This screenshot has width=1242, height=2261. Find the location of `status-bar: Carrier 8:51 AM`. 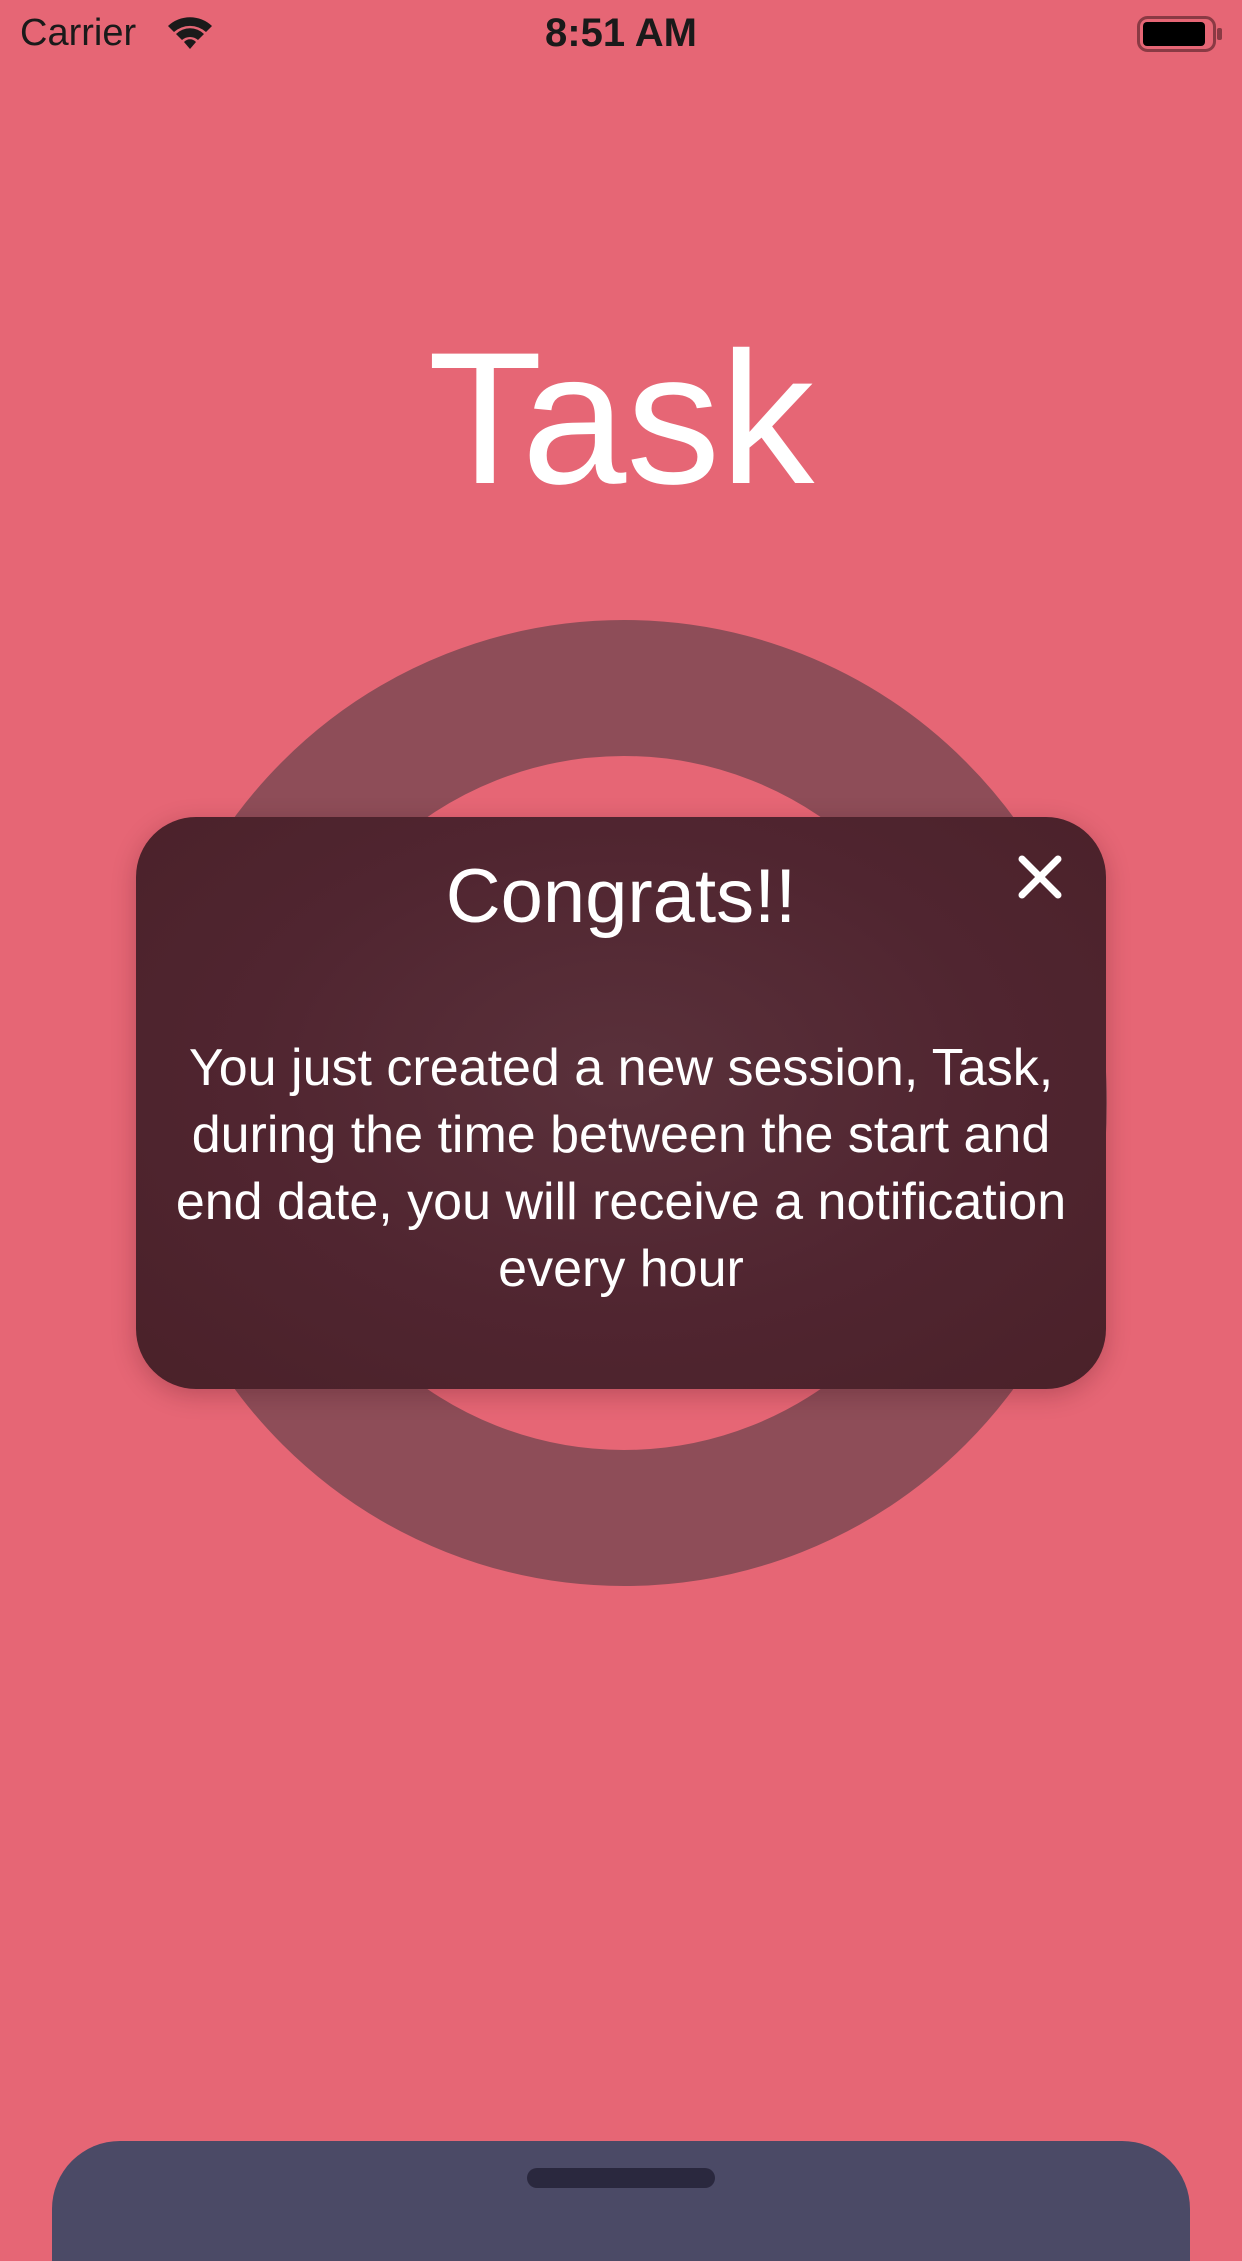

status-bar: Carrier 8:51 AM is located at coordinates (621, 33).